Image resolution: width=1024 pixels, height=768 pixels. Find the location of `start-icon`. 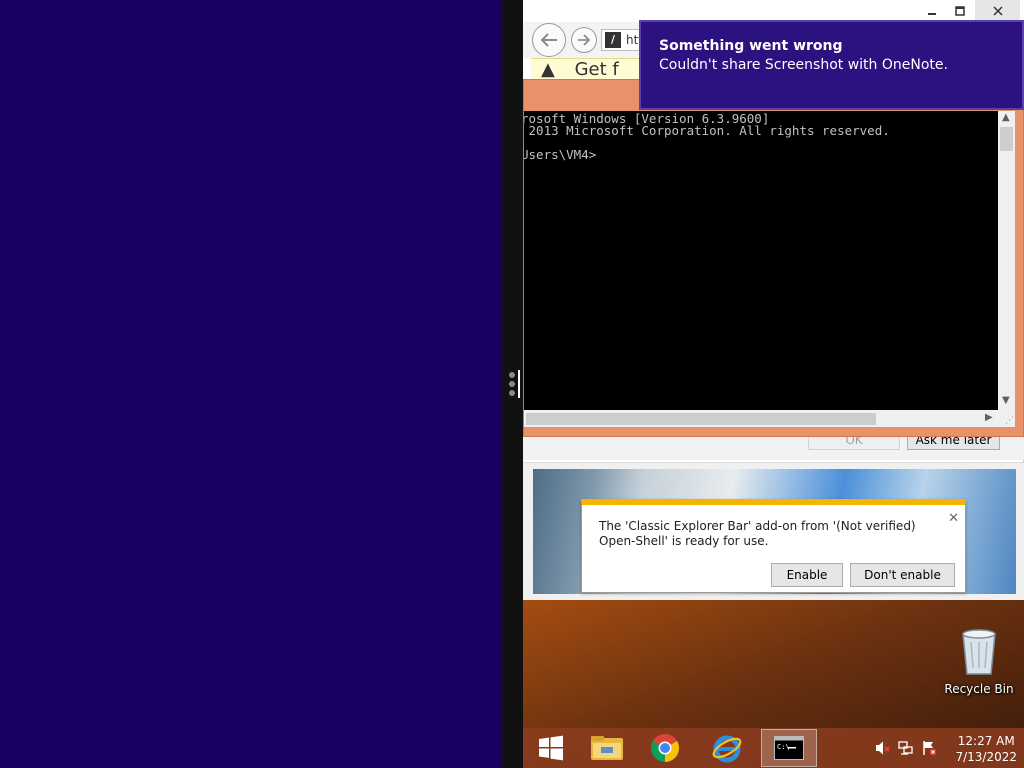

start-icon is located at coordinates (551, 748).